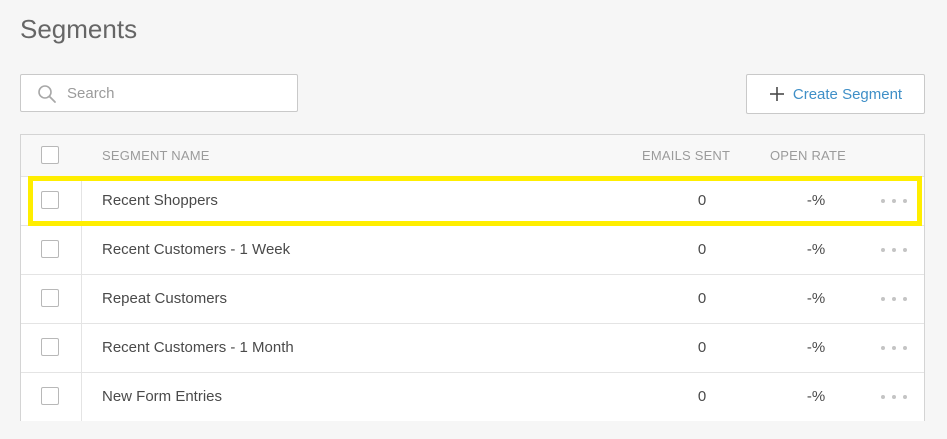 The image size is (947, 439). What do you see at coordinates (164, 299) in the screenshot?
I see `segment-name-link: Repeat Customers` at bounding box center [164, 299].